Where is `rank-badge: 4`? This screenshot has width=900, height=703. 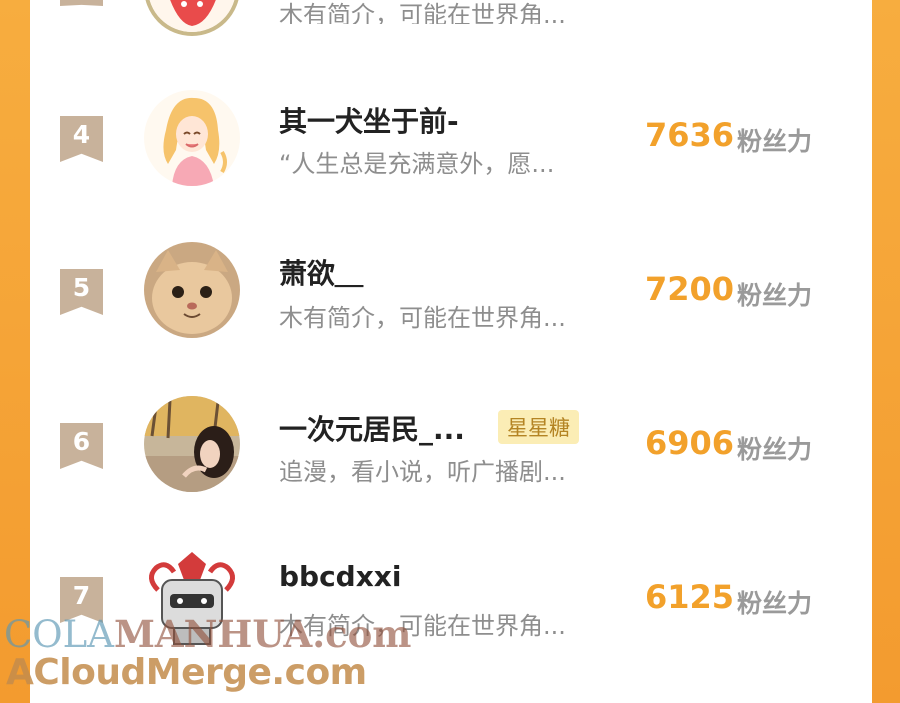
rank-badge: 4 is located at coordinates (81, 139).